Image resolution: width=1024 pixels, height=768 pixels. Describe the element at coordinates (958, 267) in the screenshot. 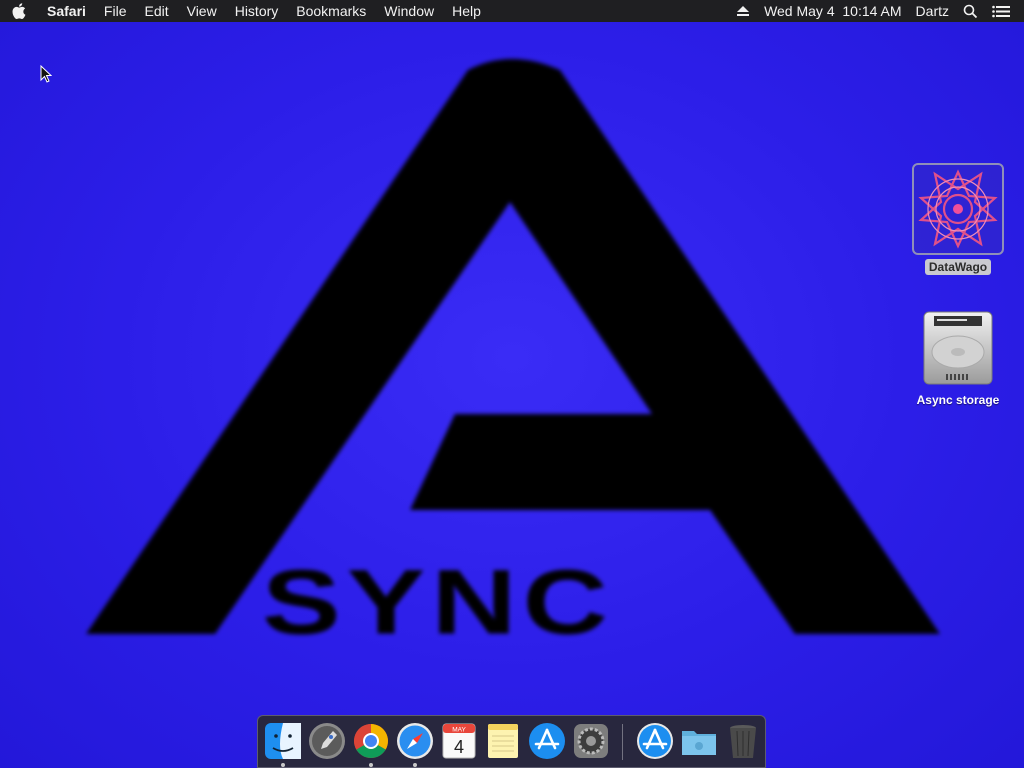

I see `desktop-icon-label: DataWago` at that location.